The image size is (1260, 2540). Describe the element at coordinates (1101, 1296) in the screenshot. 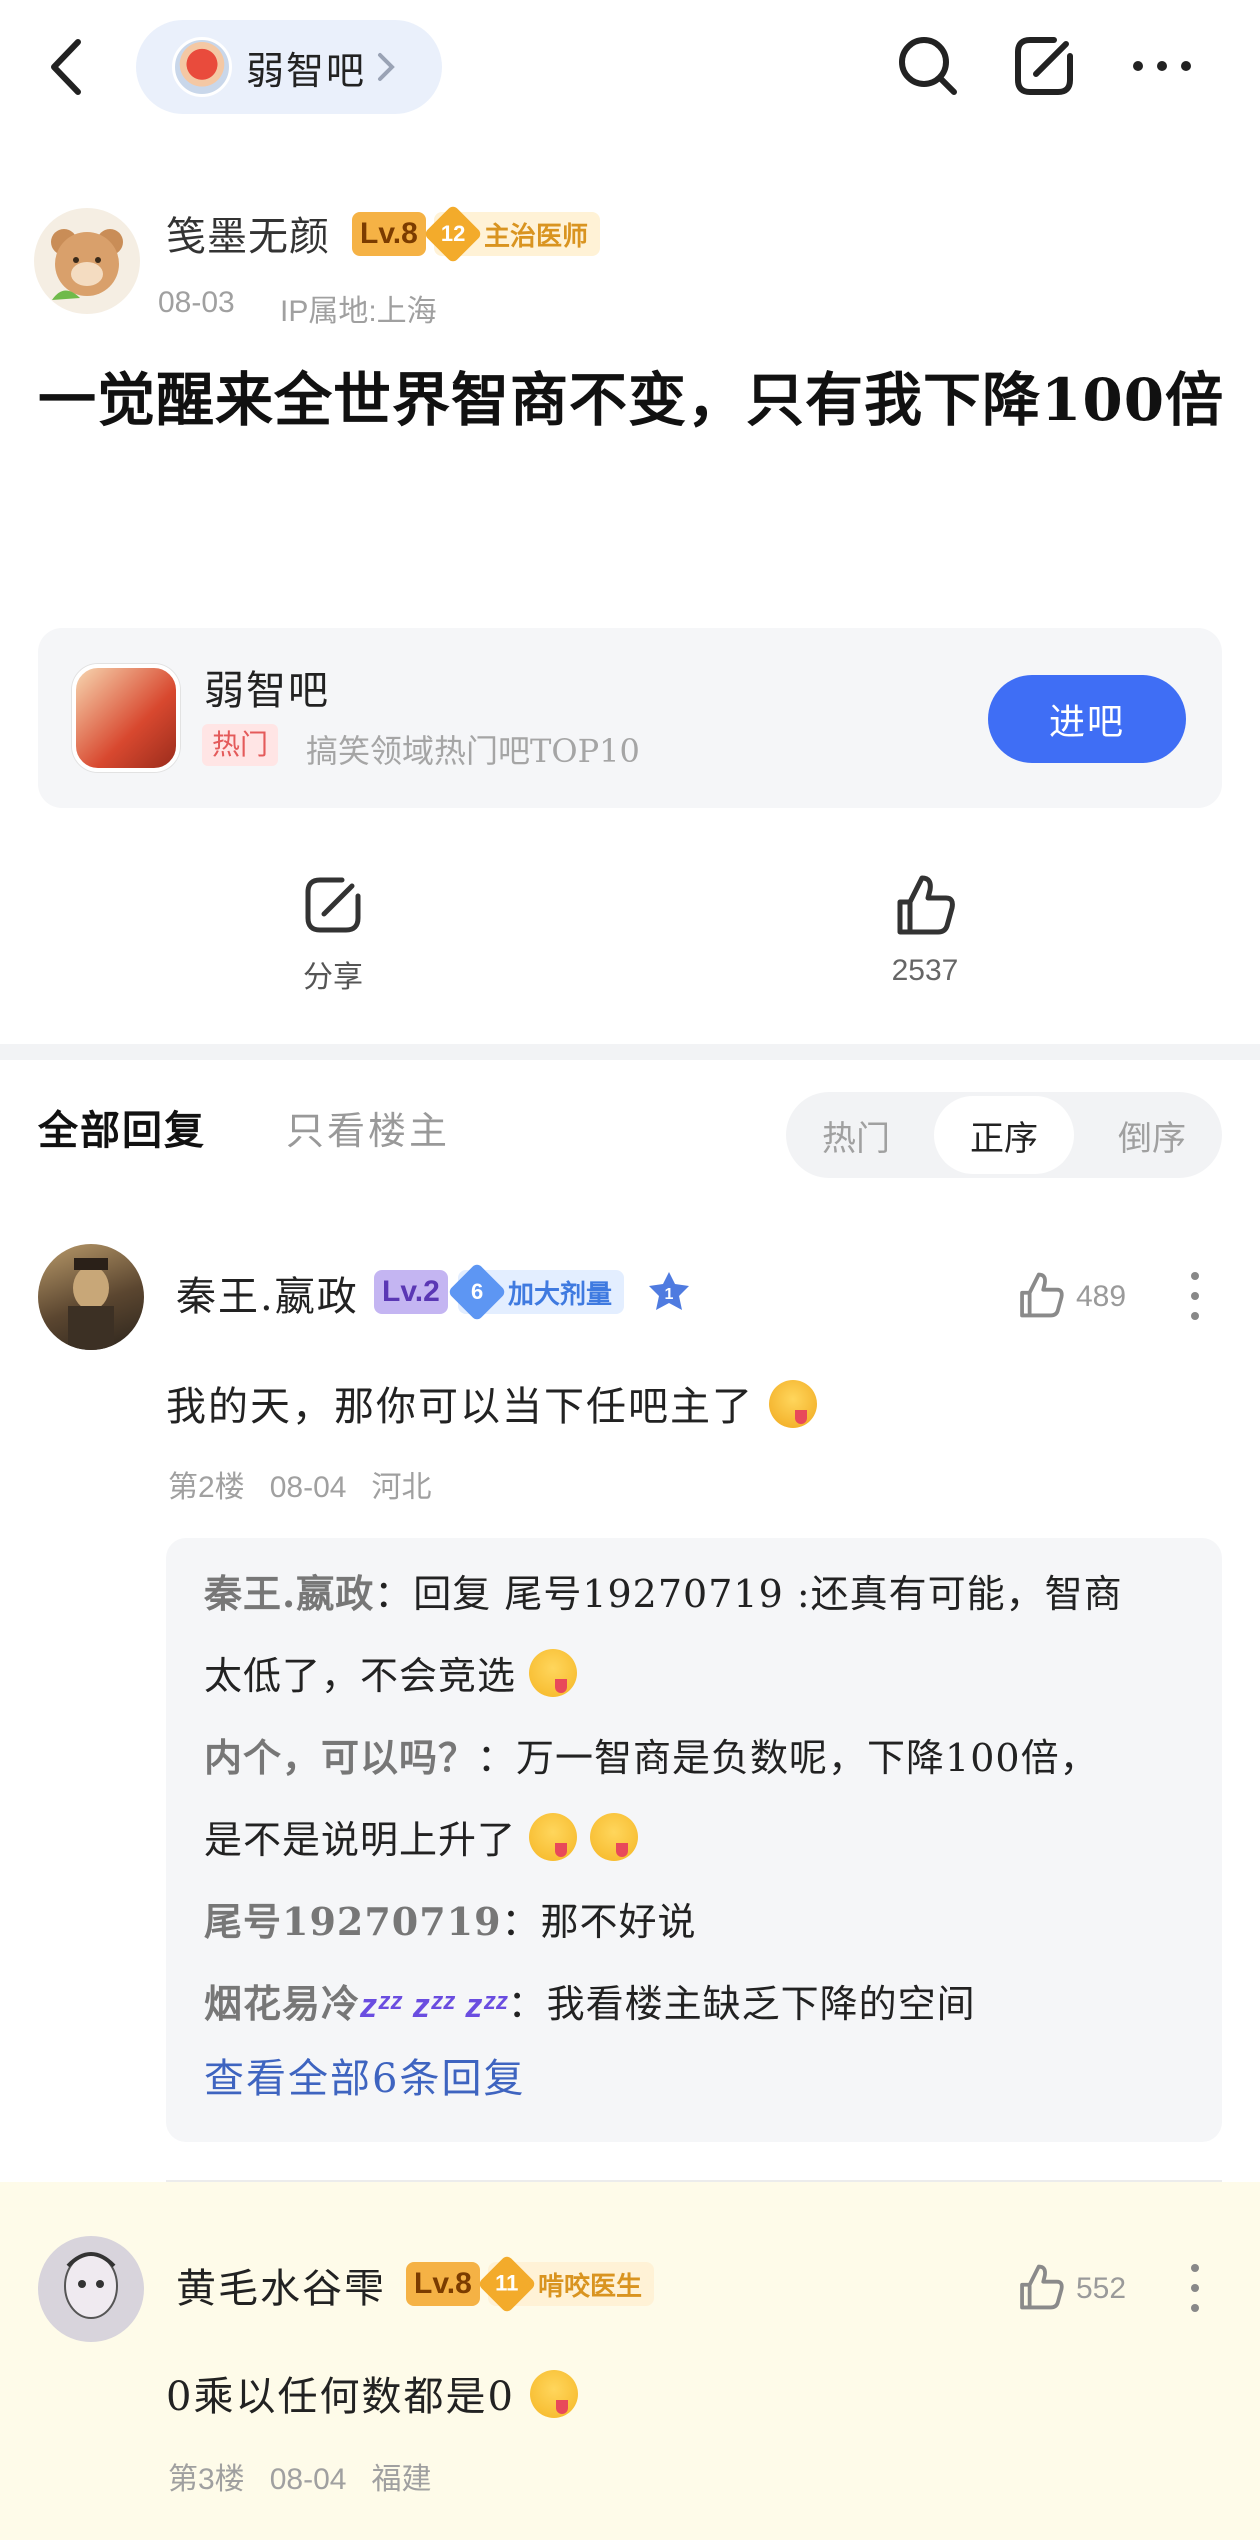

I see `reply-like-count: 489` at that location.